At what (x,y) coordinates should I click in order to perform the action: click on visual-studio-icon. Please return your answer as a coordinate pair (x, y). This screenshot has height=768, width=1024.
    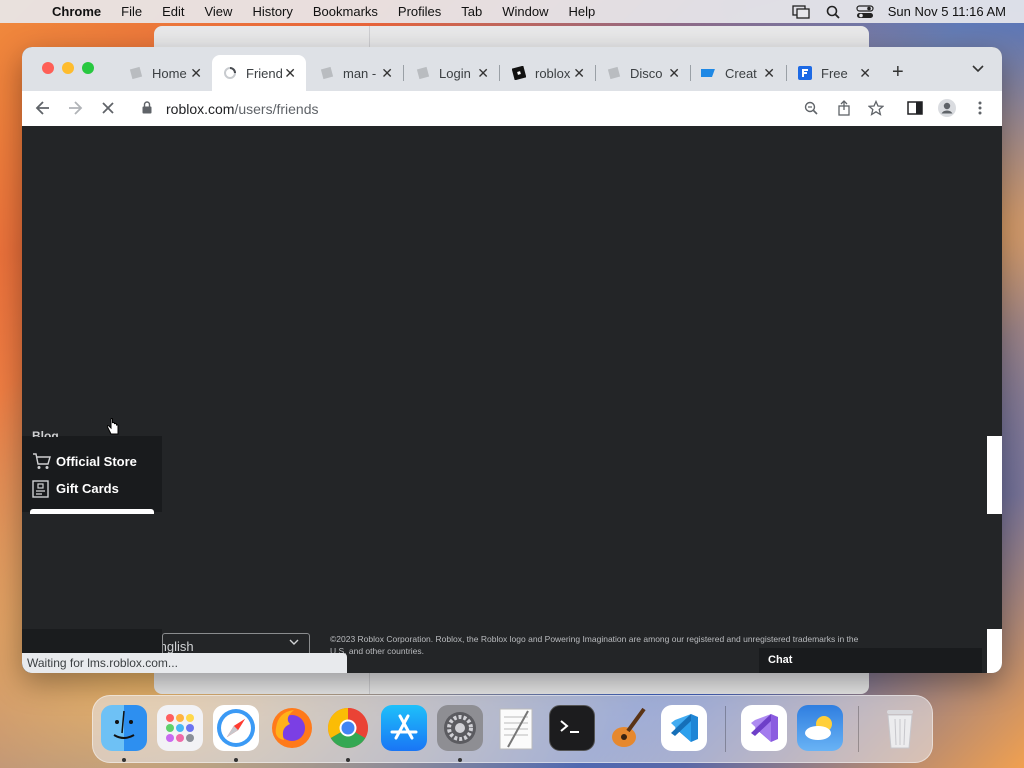
    Looking at the image, I should click on (764, 728).